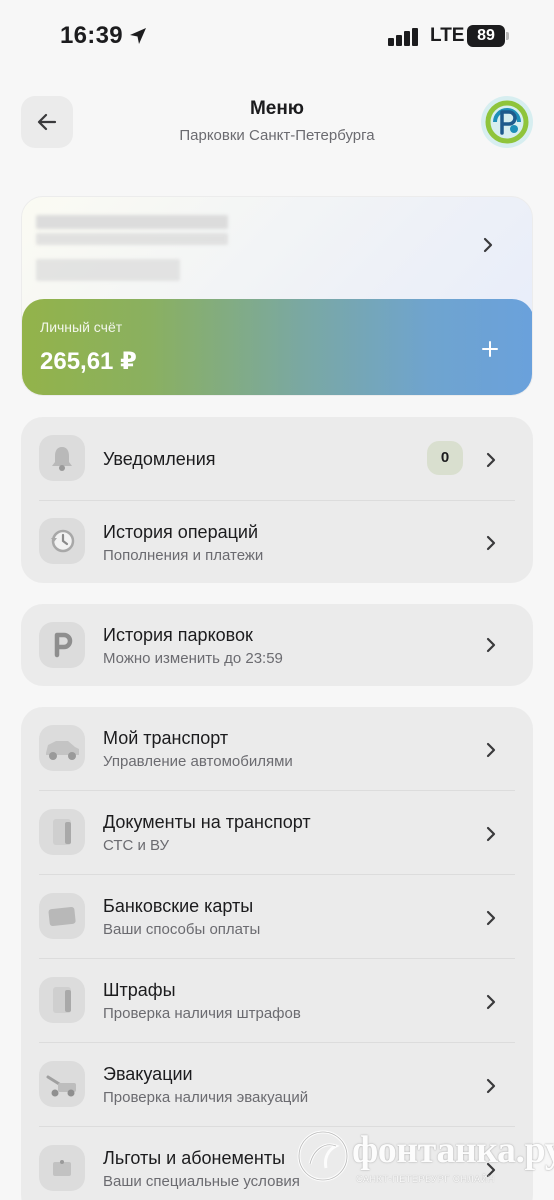  I want to click on fines-icon, so click(62, 1000).